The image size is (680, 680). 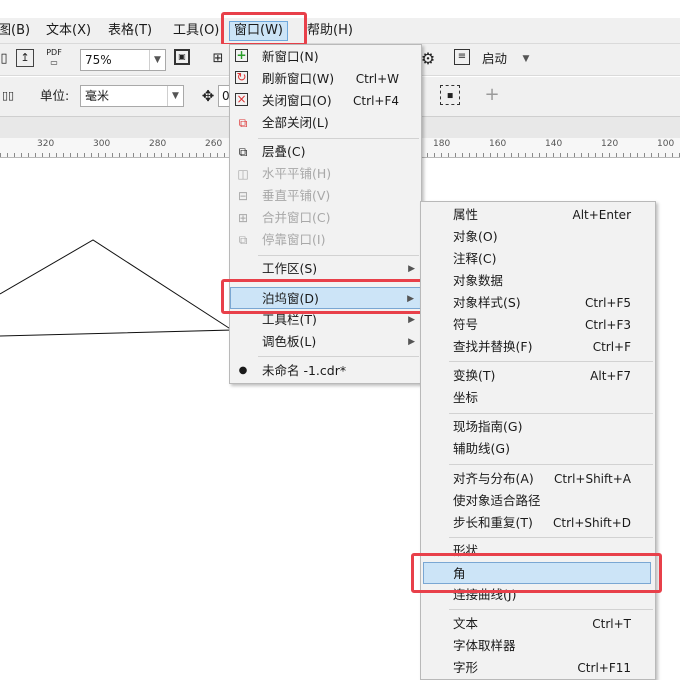 I want to click on launch-icon: ≡, so click(x=462, y=57).